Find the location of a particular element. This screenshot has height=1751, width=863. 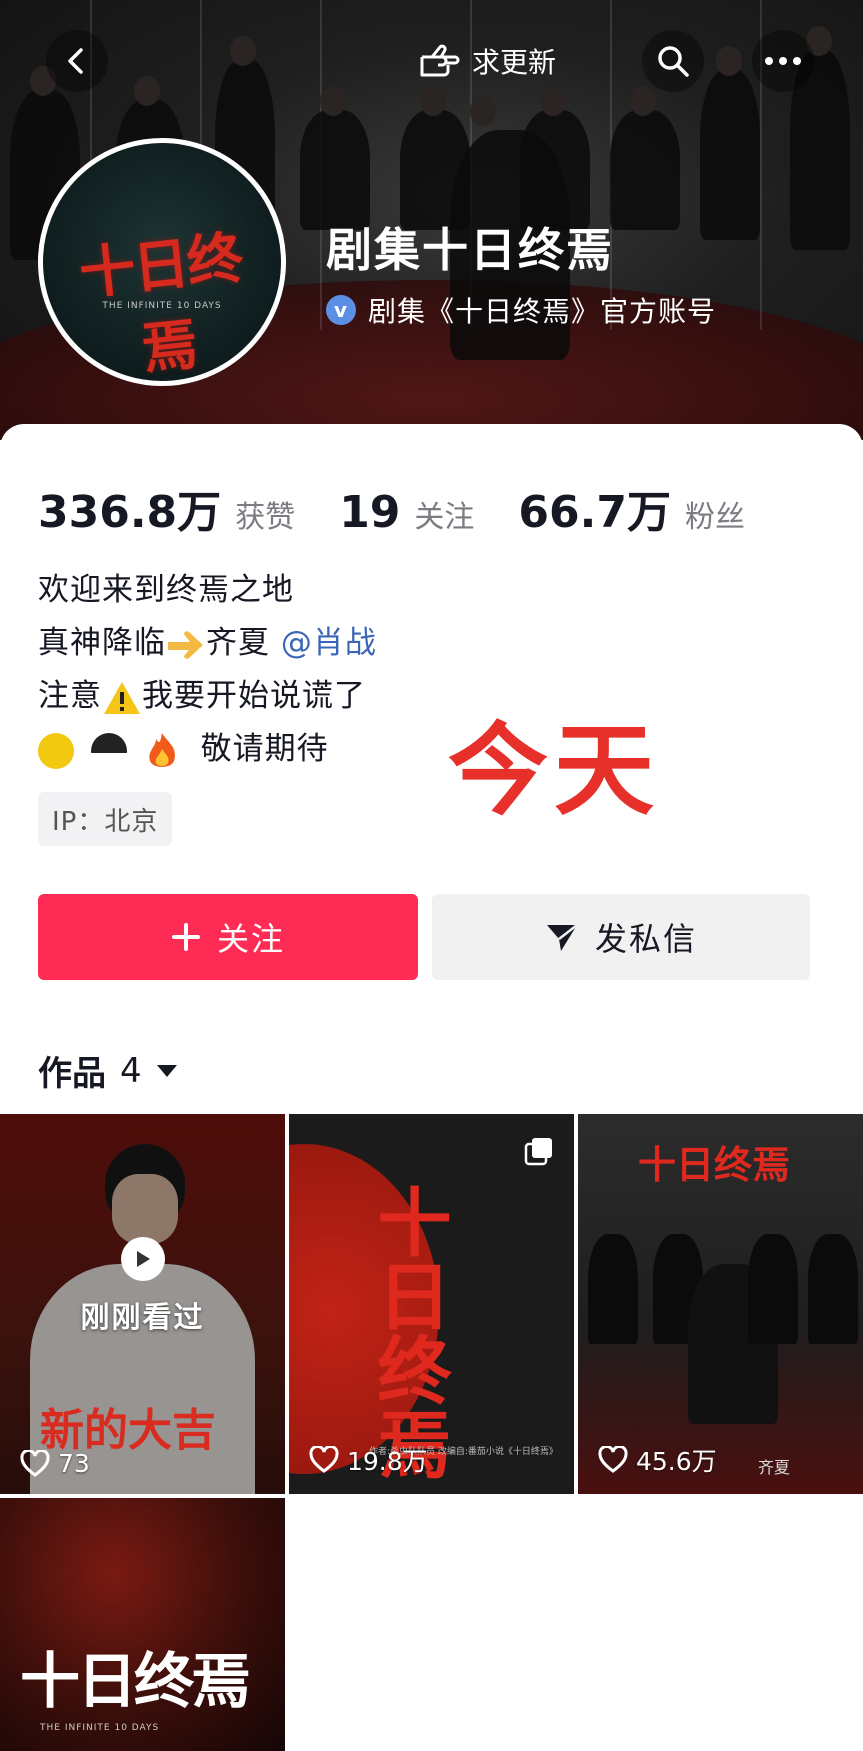

back-button is located at coordinates (77, 61).